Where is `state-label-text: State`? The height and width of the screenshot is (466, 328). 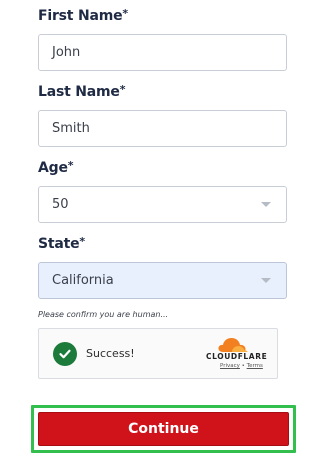 state-label-text: State is located at coordinates (59, 244).